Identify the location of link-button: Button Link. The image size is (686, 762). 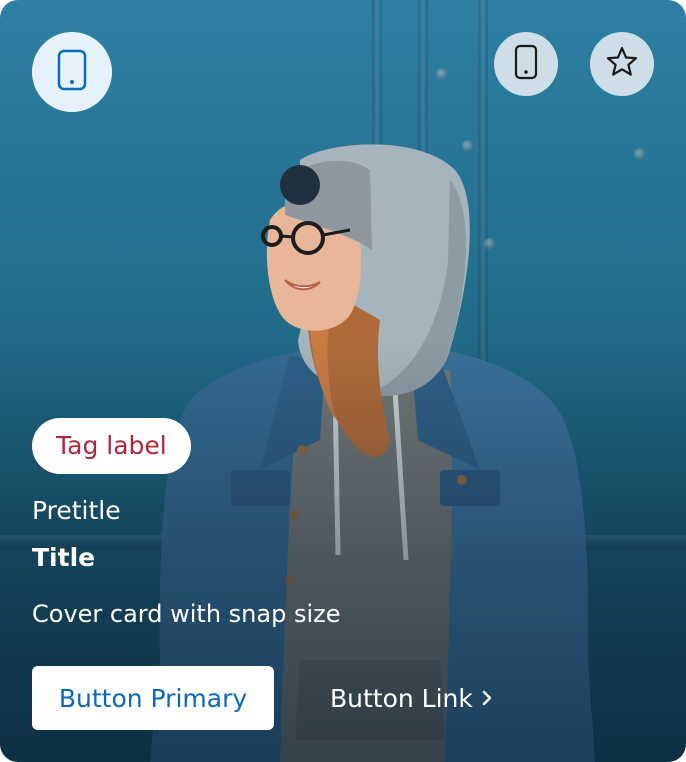
(411, 698).